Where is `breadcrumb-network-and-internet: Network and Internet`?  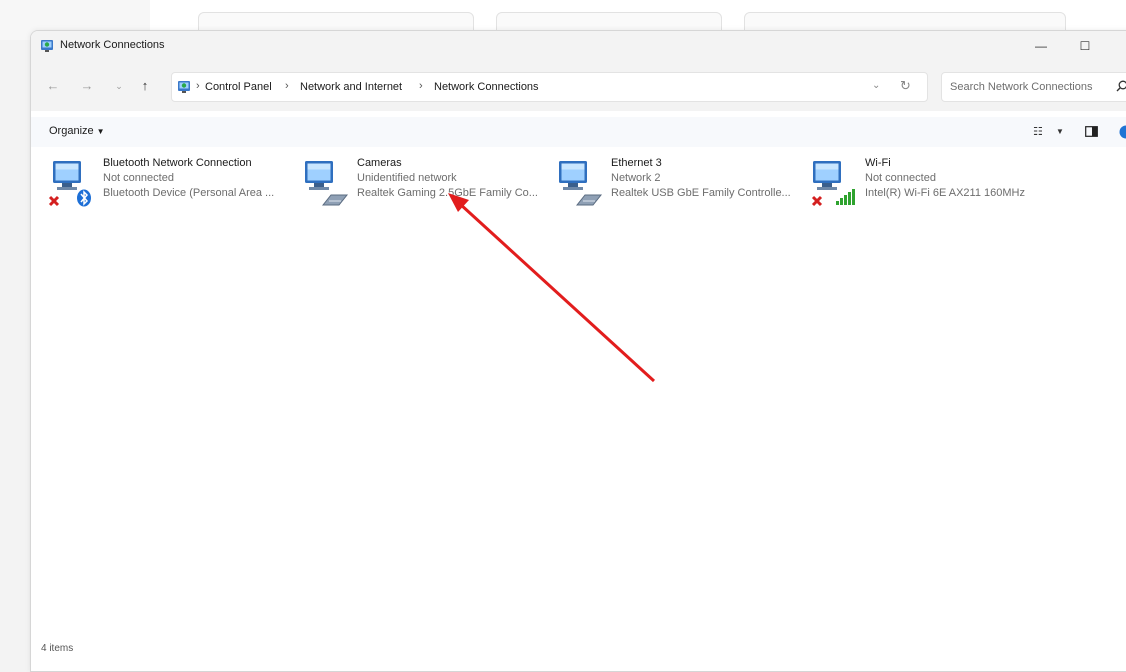
breadcrumb-network-and-internet: Network and Internet is located at coordinates (351, 87).